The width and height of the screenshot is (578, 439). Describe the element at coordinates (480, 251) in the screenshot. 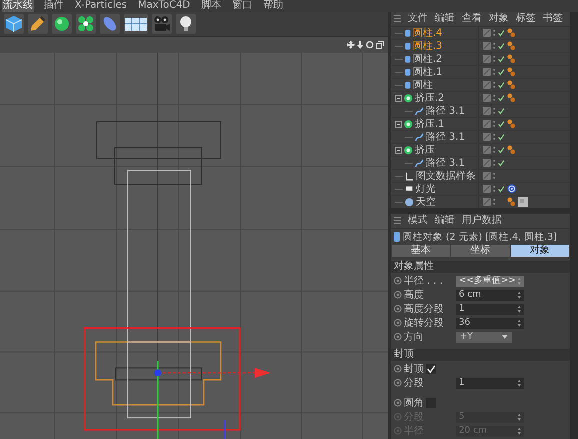

I see `tab: 坐标` at that location.